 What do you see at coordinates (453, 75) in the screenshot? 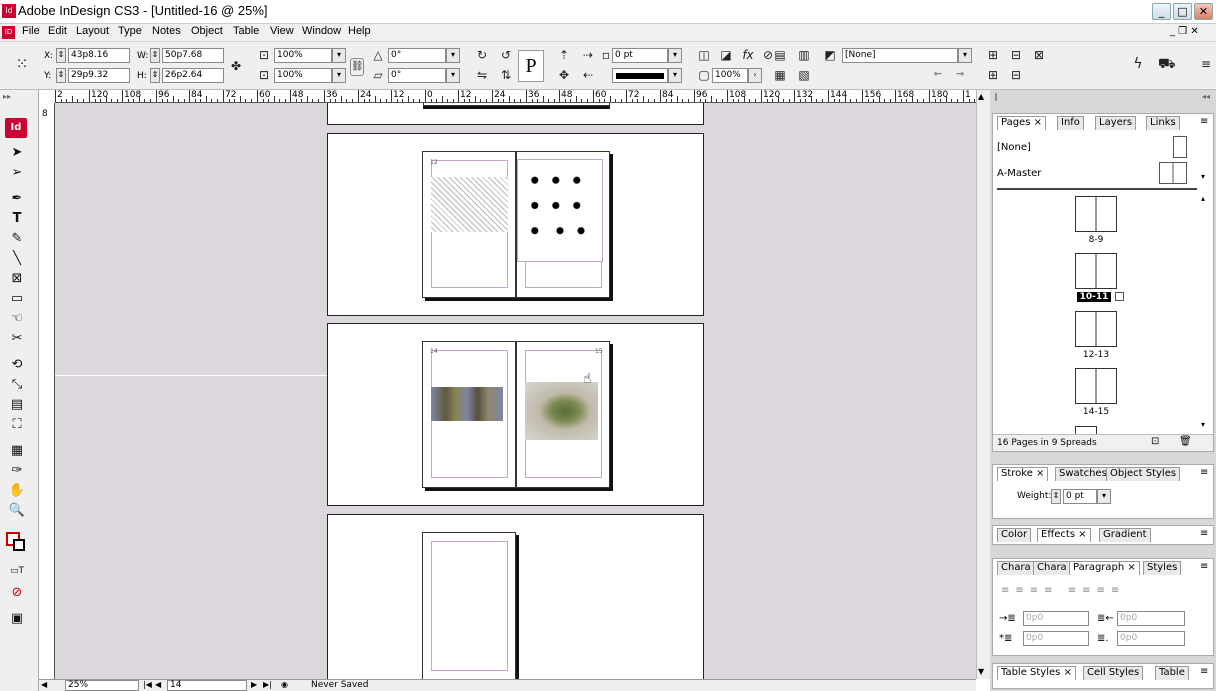
I see `shear-dropdown: ▾` at bounding box center [453, 75].